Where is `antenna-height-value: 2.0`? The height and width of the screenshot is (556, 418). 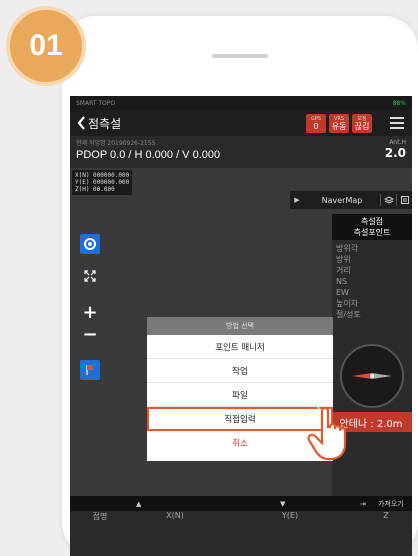 antenna-height-value: 2.0 is located at coordinates (395, 153).